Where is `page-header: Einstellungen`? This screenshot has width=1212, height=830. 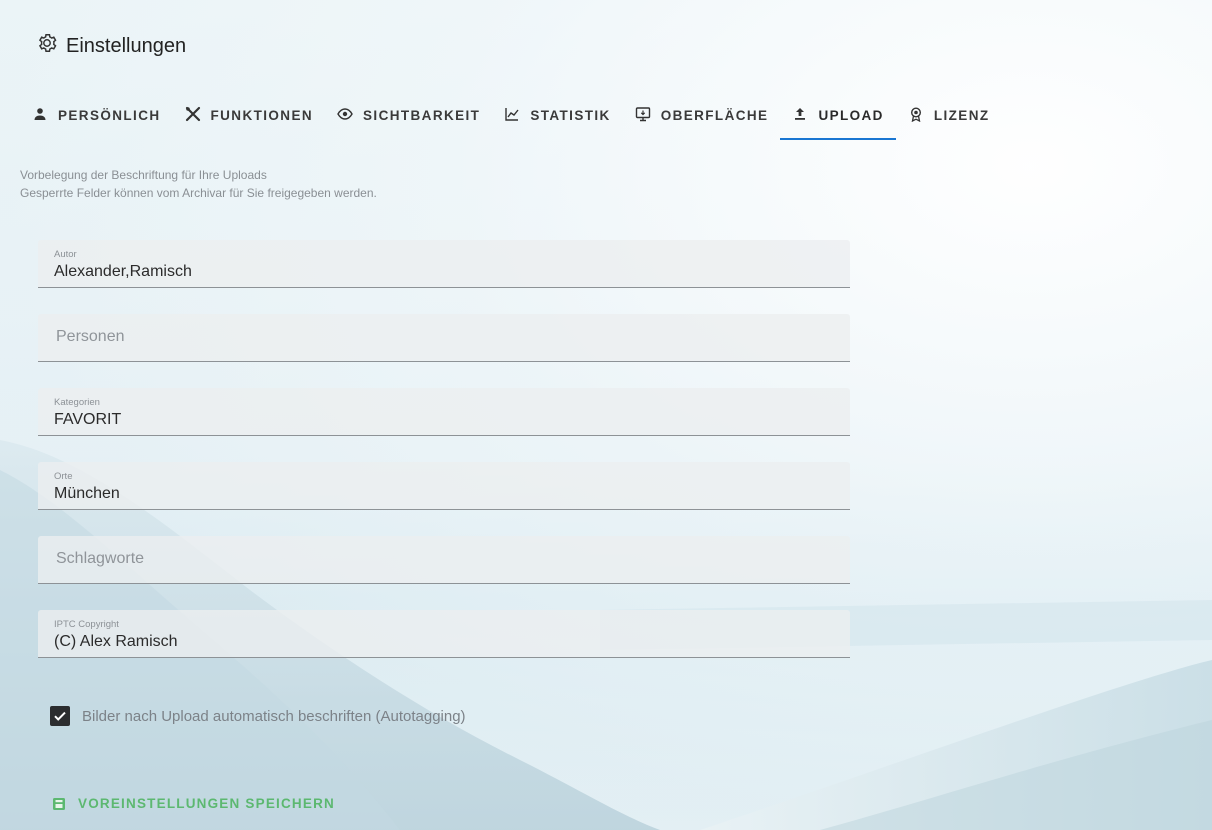
page-header: Einstellungen is located at coordinates (111, 46).